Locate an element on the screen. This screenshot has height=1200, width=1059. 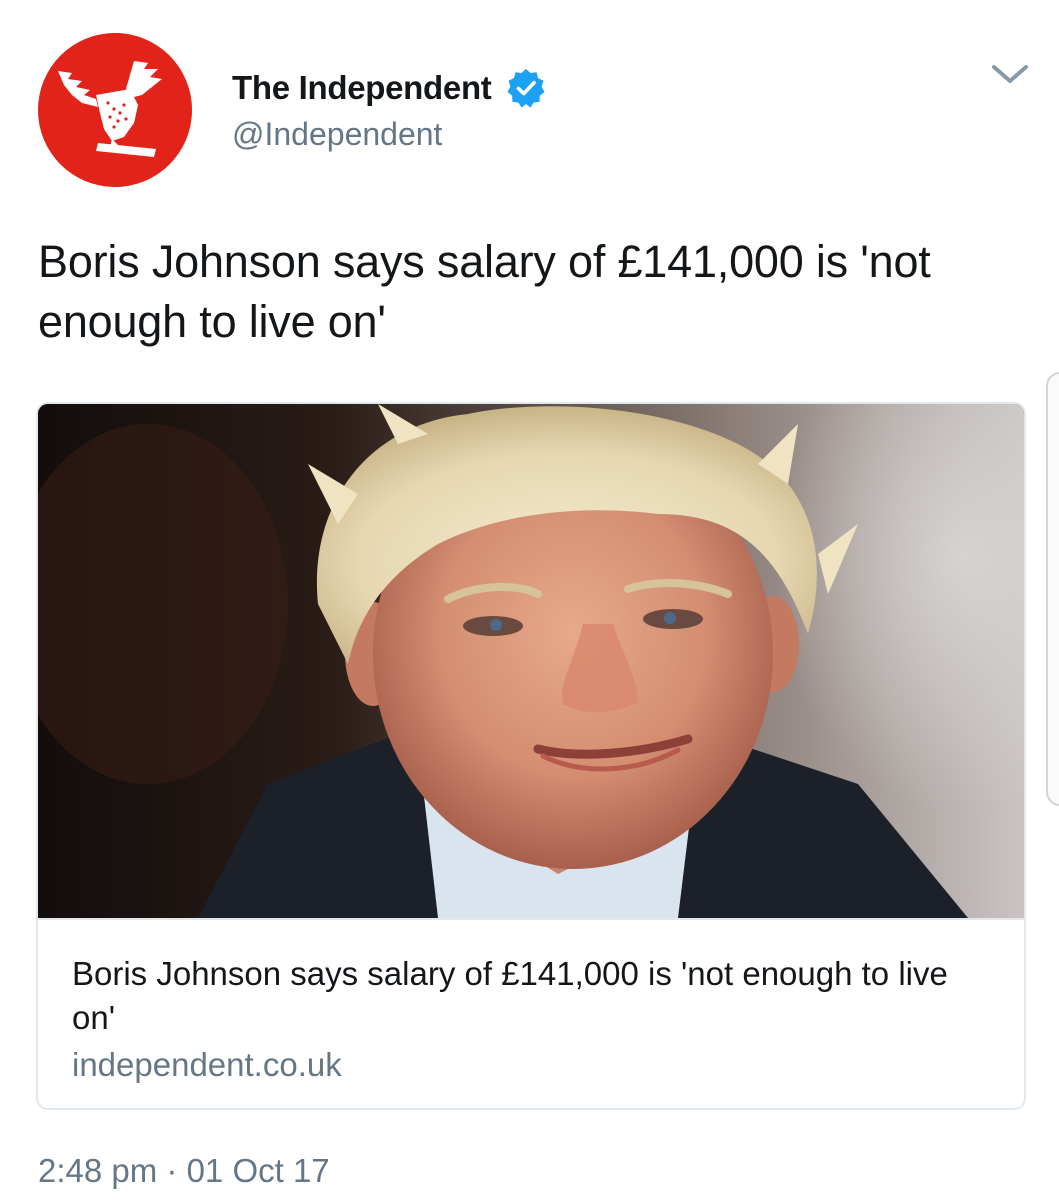
handle: @Independent is located at coordinates (389, 134).